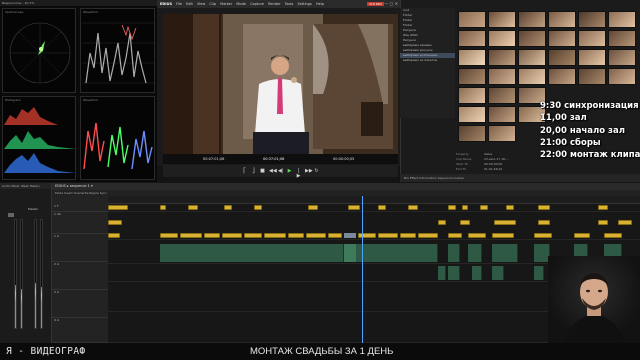 This screenshot has height=360, width=640. Describe the element at coordinates (253, 171) in the screenshot. I see `set-out-icon: ⎦` at that location.